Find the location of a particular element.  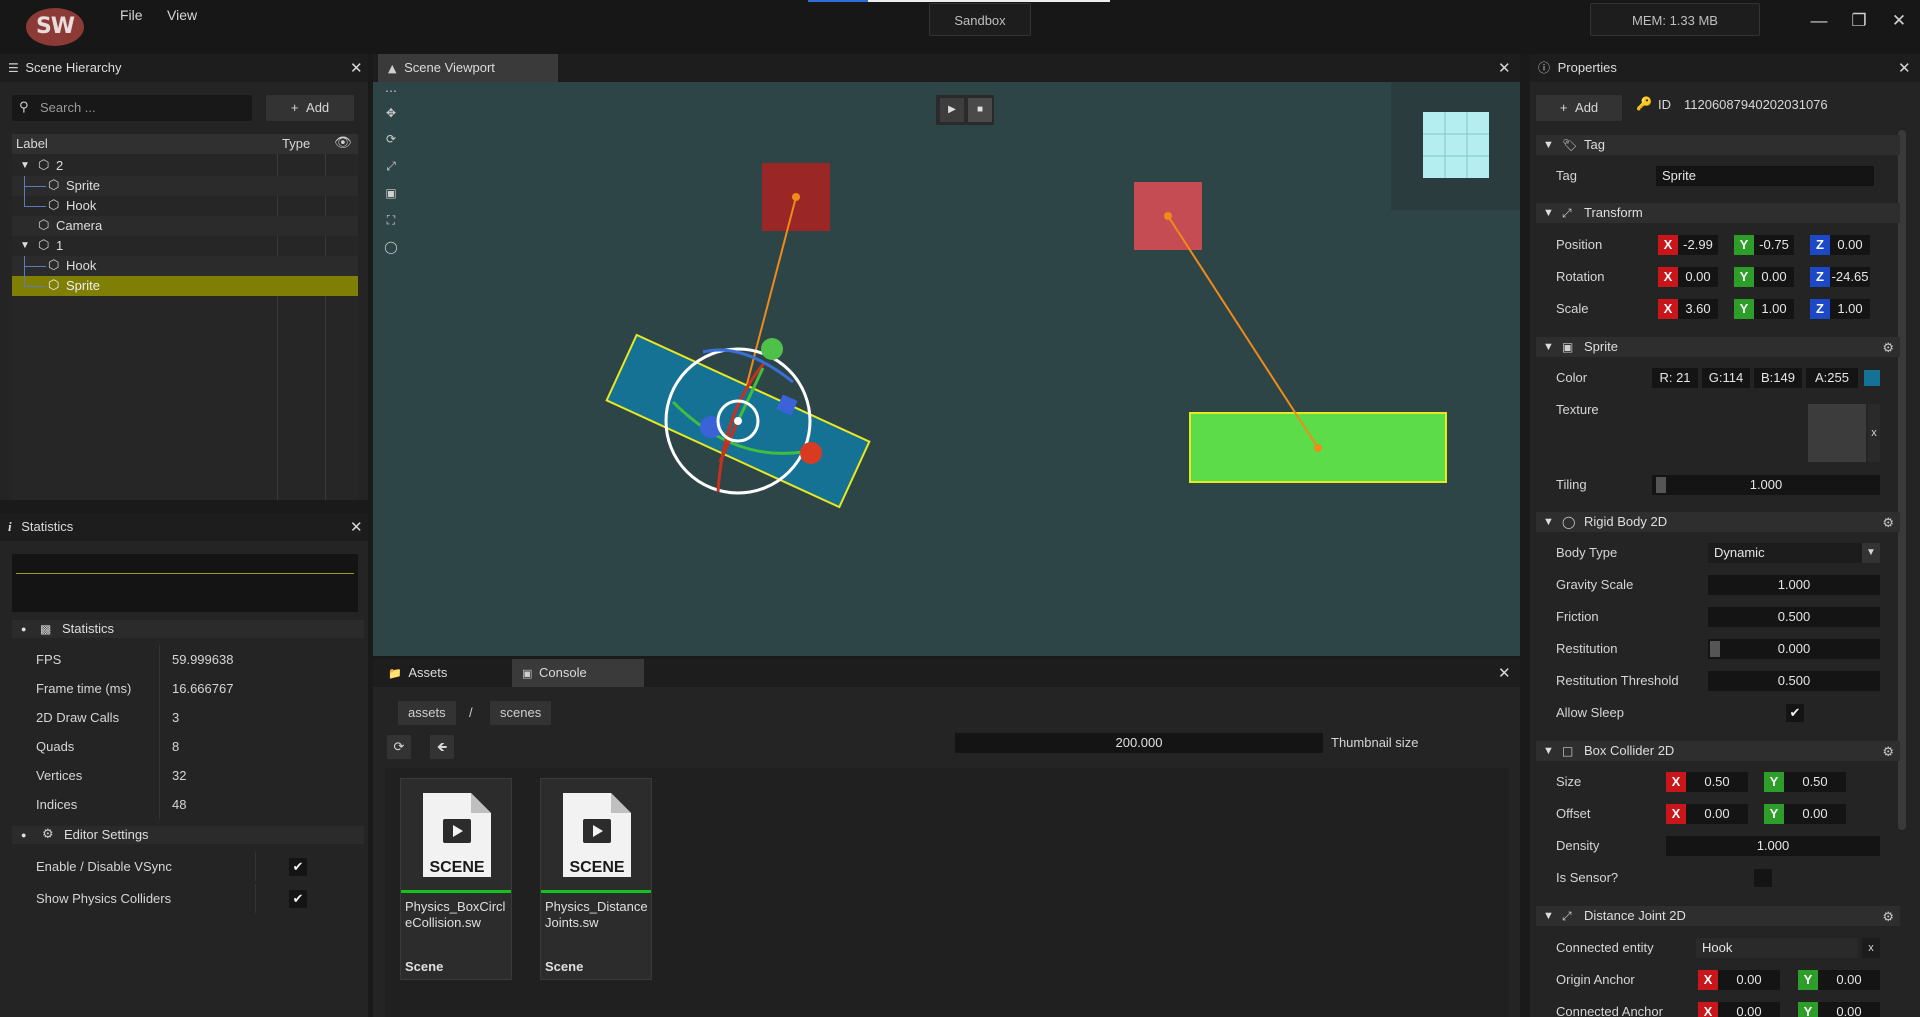

menu-view: View is located at coordinates (182, 15).